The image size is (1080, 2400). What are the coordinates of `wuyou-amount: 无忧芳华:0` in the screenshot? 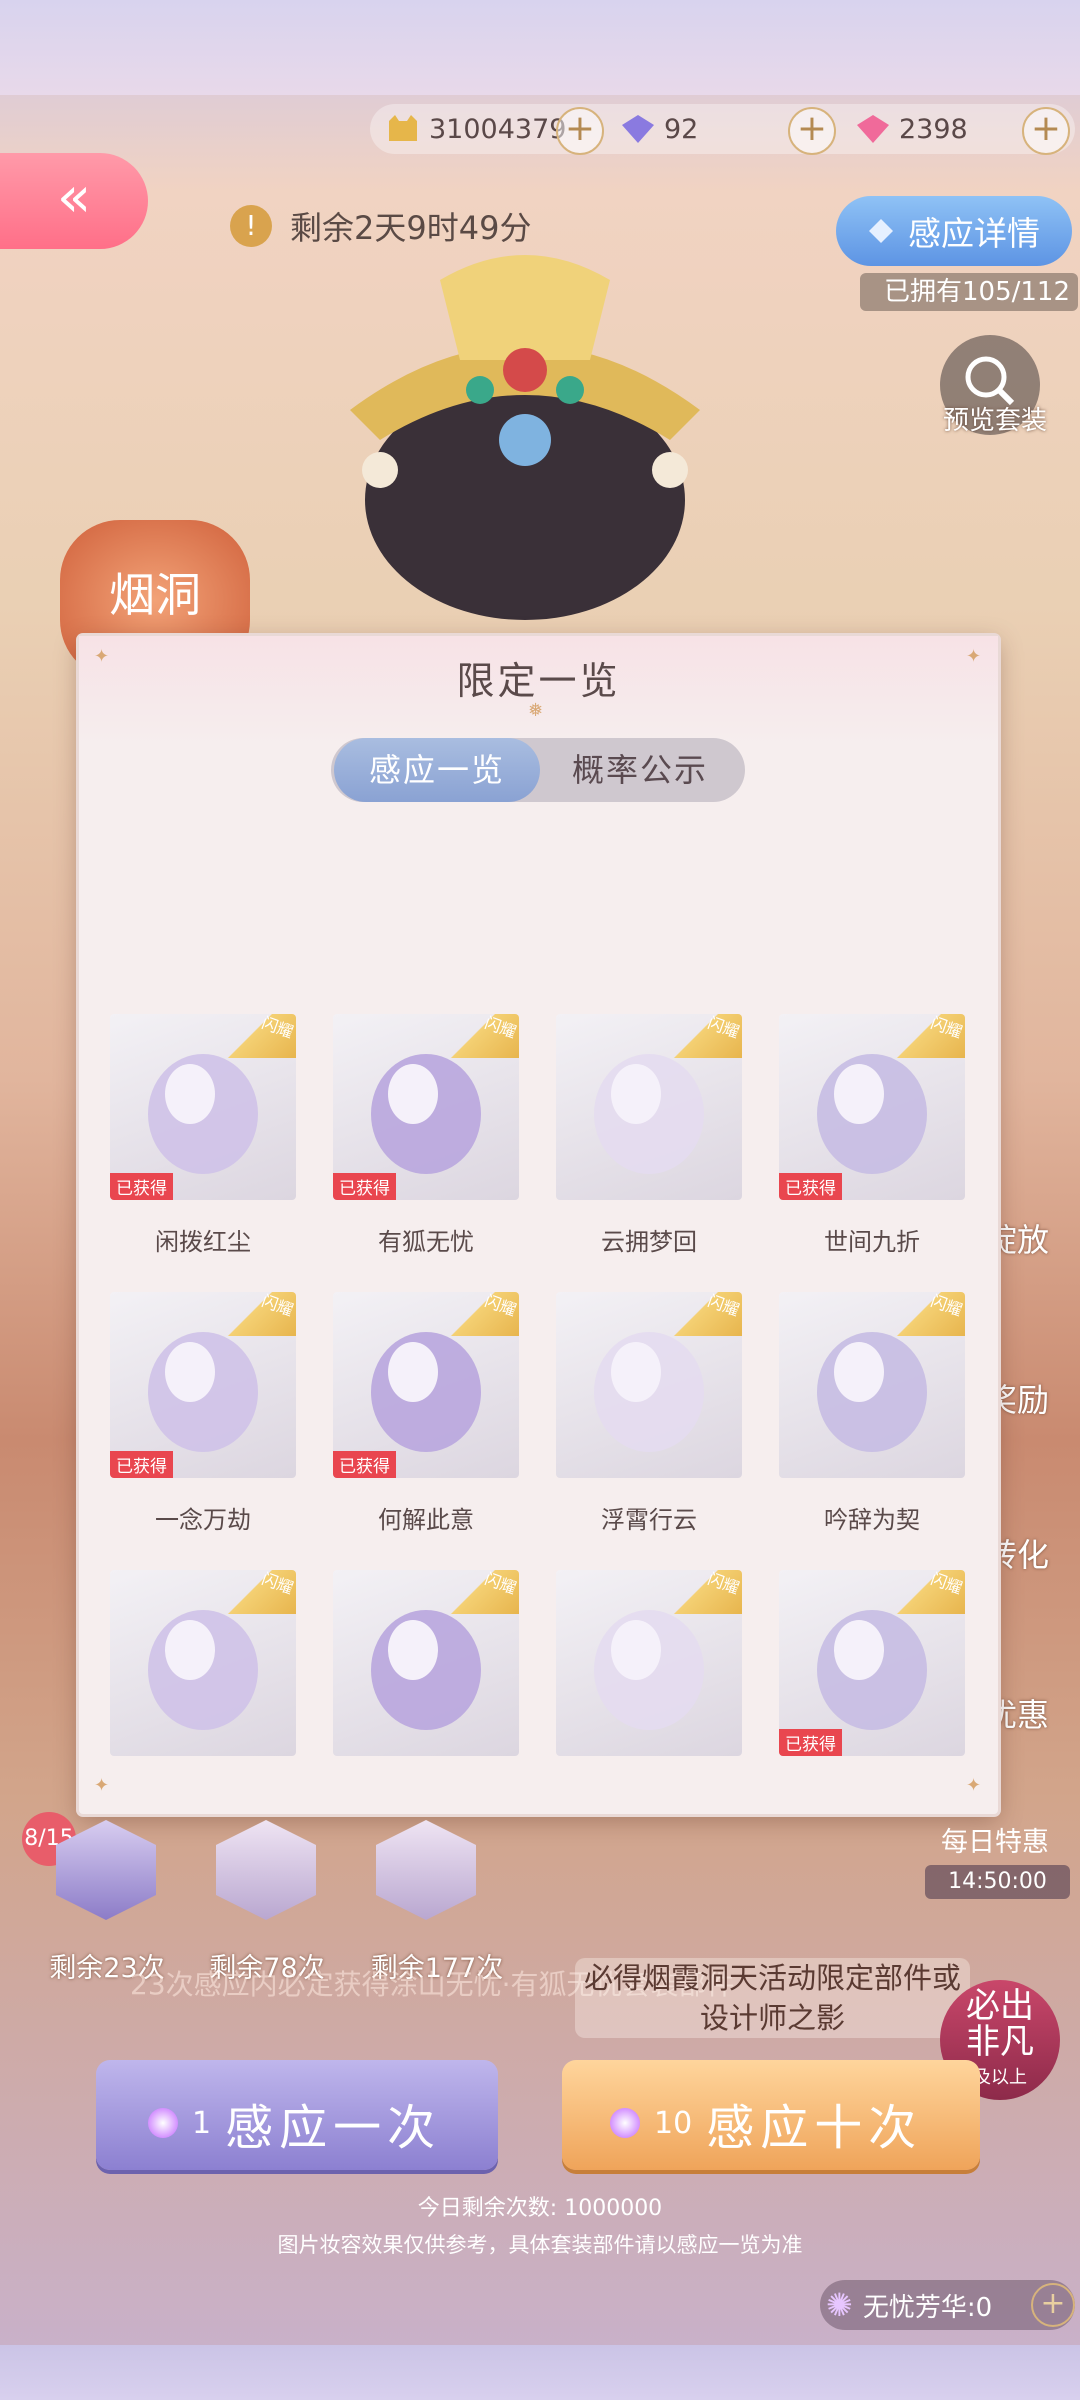 It's located at (927, 2307).